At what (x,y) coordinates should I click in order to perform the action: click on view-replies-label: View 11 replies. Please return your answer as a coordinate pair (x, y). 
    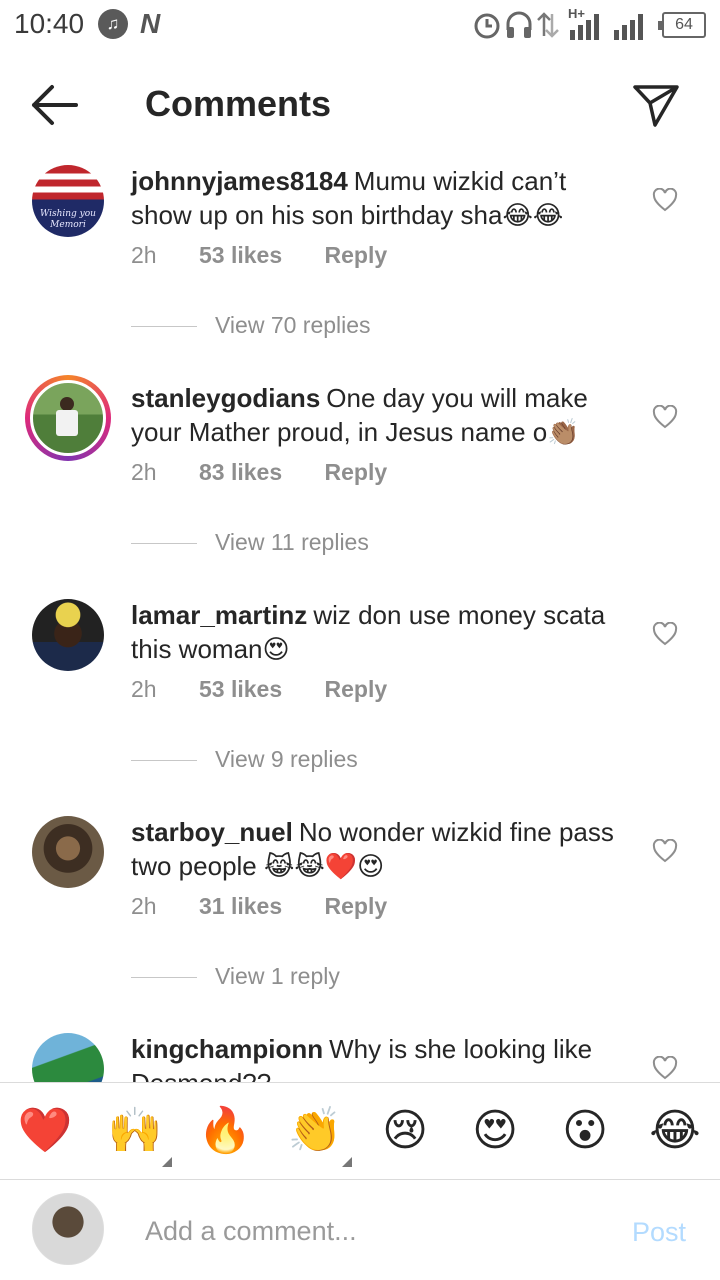
    Looking at the image, I should click on (292, 542).